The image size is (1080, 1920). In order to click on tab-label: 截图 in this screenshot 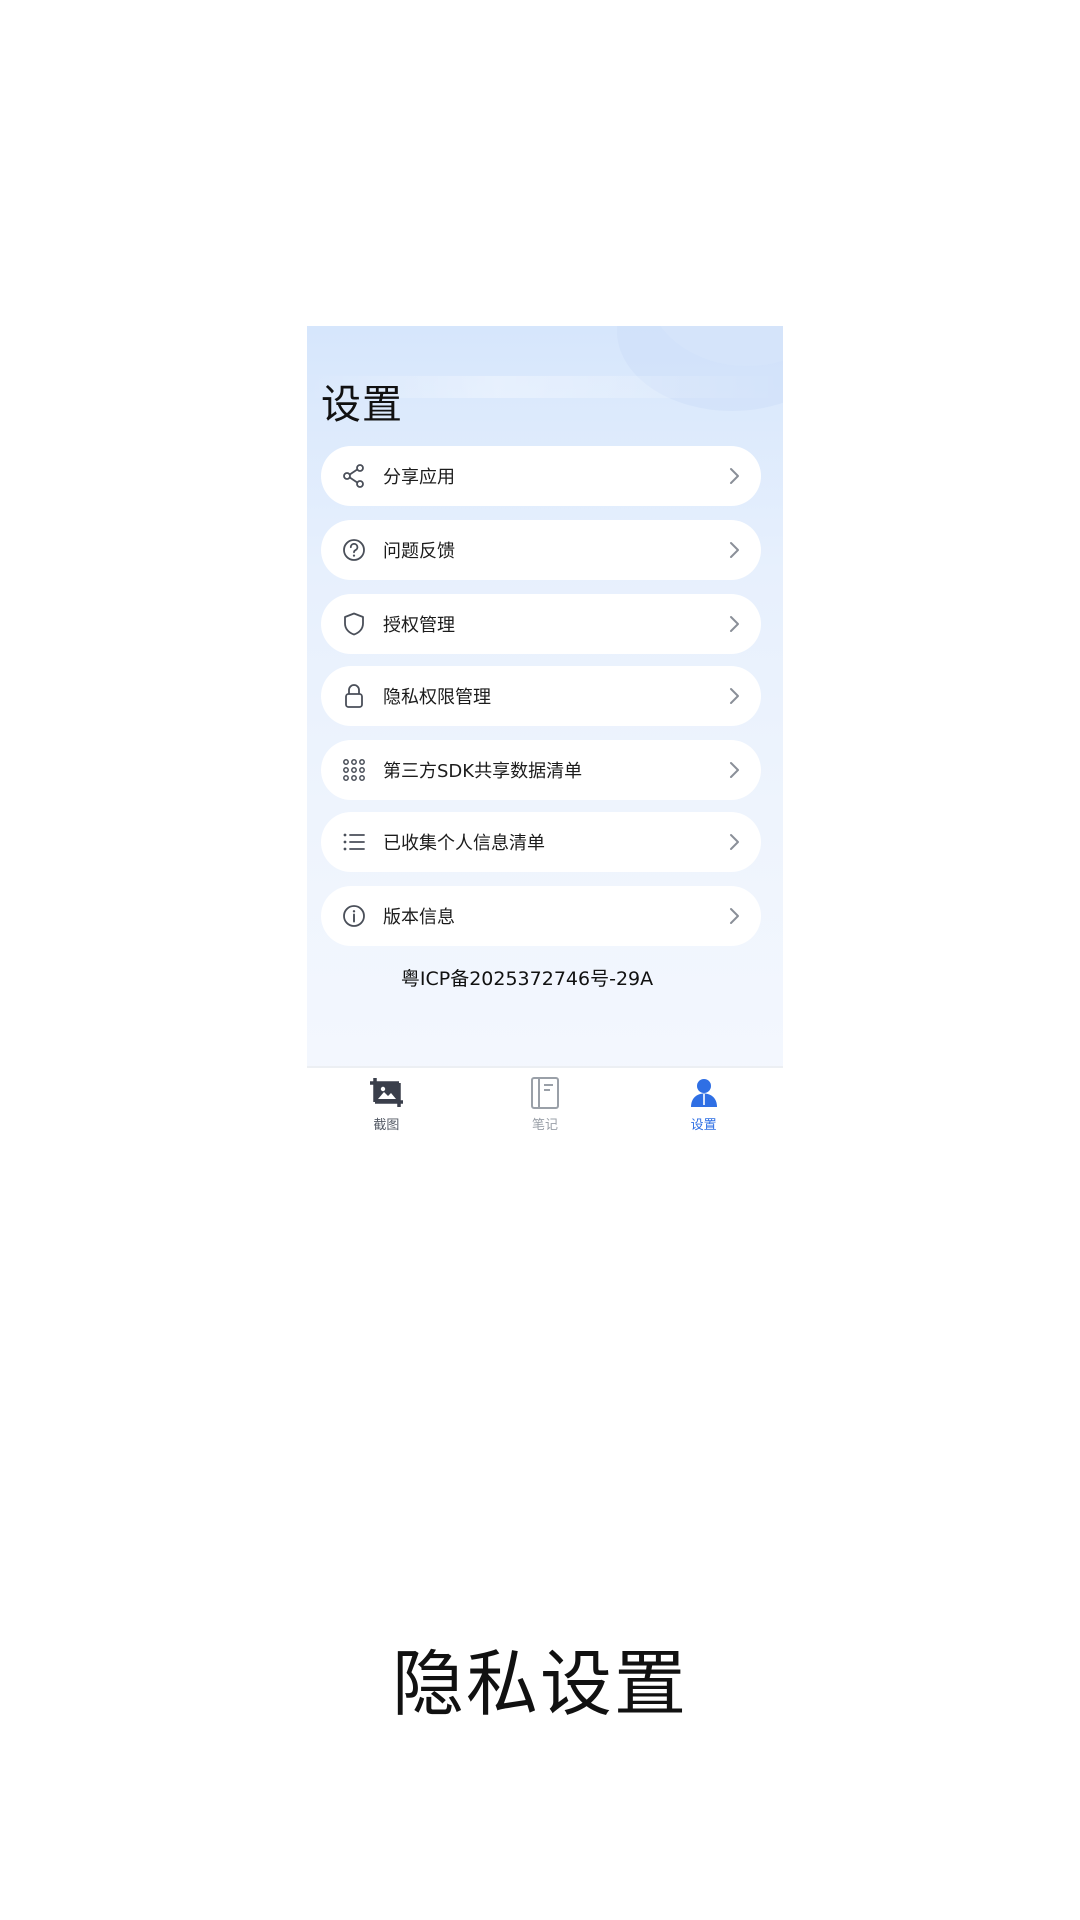, I will do `click(386, 1125)`.